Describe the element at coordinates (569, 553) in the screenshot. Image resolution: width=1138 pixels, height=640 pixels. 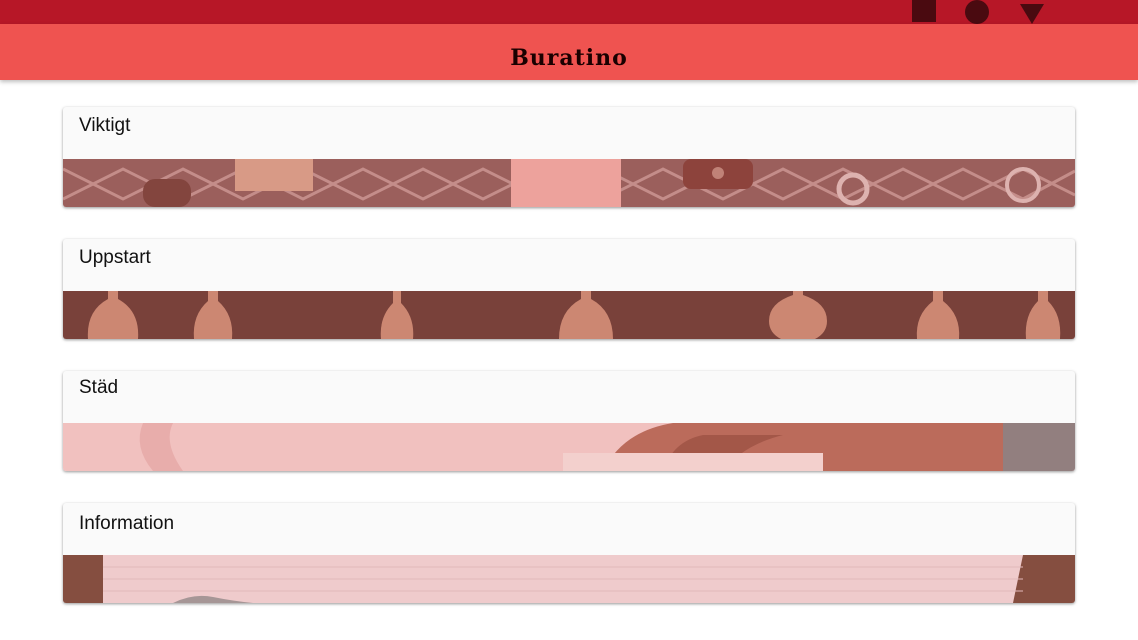
I see `card-information: Information` at that location.